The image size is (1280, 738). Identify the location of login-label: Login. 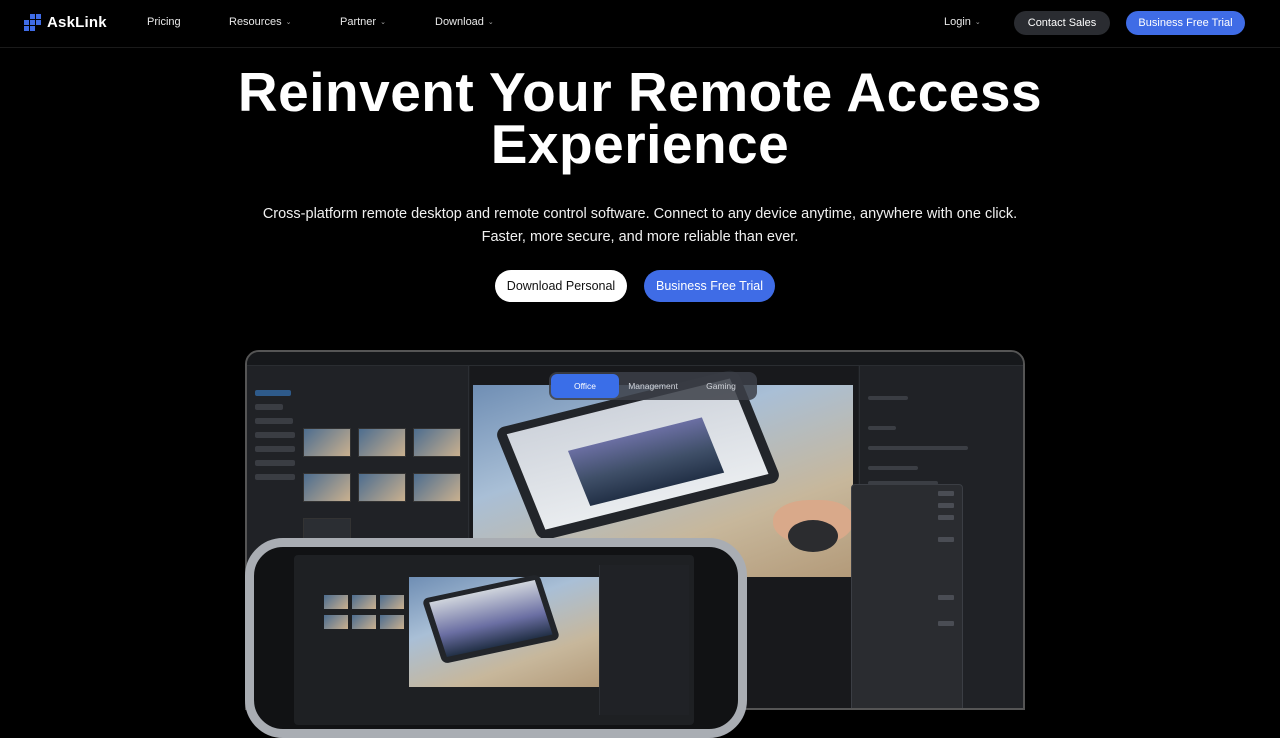
(957, 22).